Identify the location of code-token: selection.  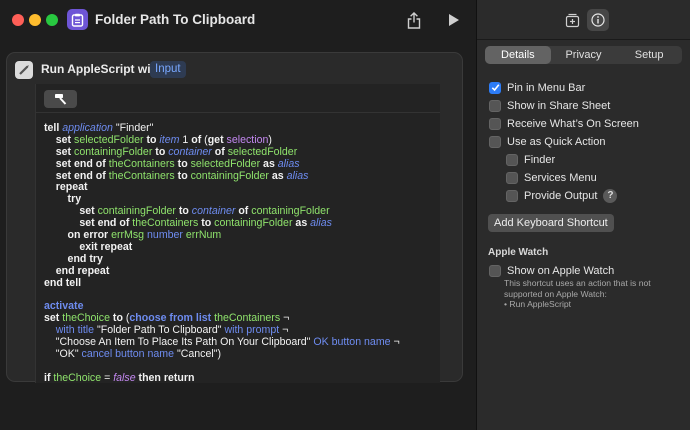
(247, 139).